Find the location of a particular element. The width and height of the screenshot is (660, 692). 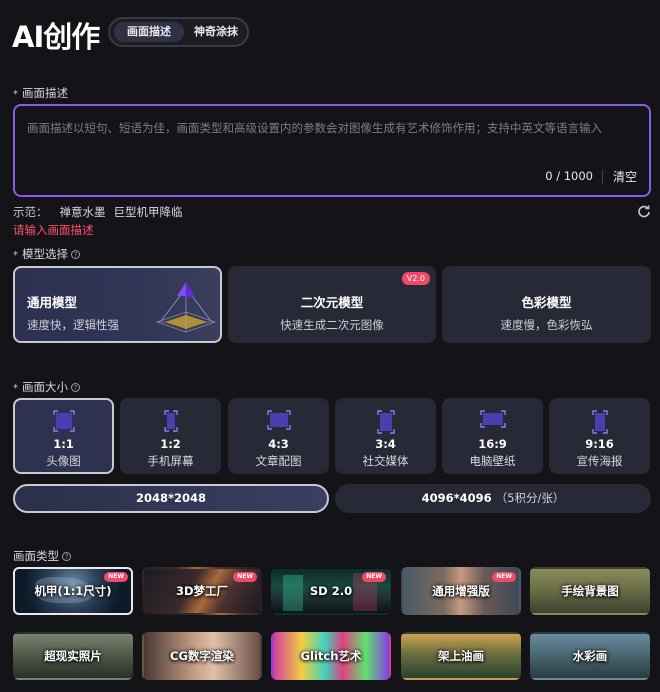

model-desc: 速度慢，色彩恢弘 is located at coordinates (546, 325).